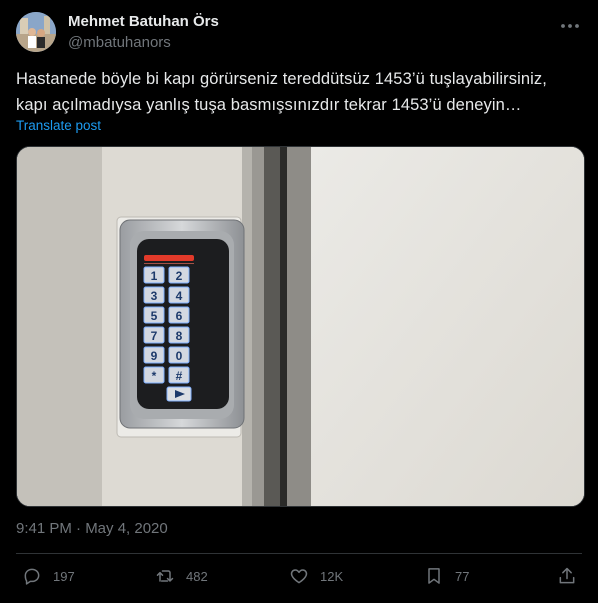  What do you see at coordinates (179, 276) in the screenshot?
I see `keypad-key: 2` at bounding box center [179, 276].